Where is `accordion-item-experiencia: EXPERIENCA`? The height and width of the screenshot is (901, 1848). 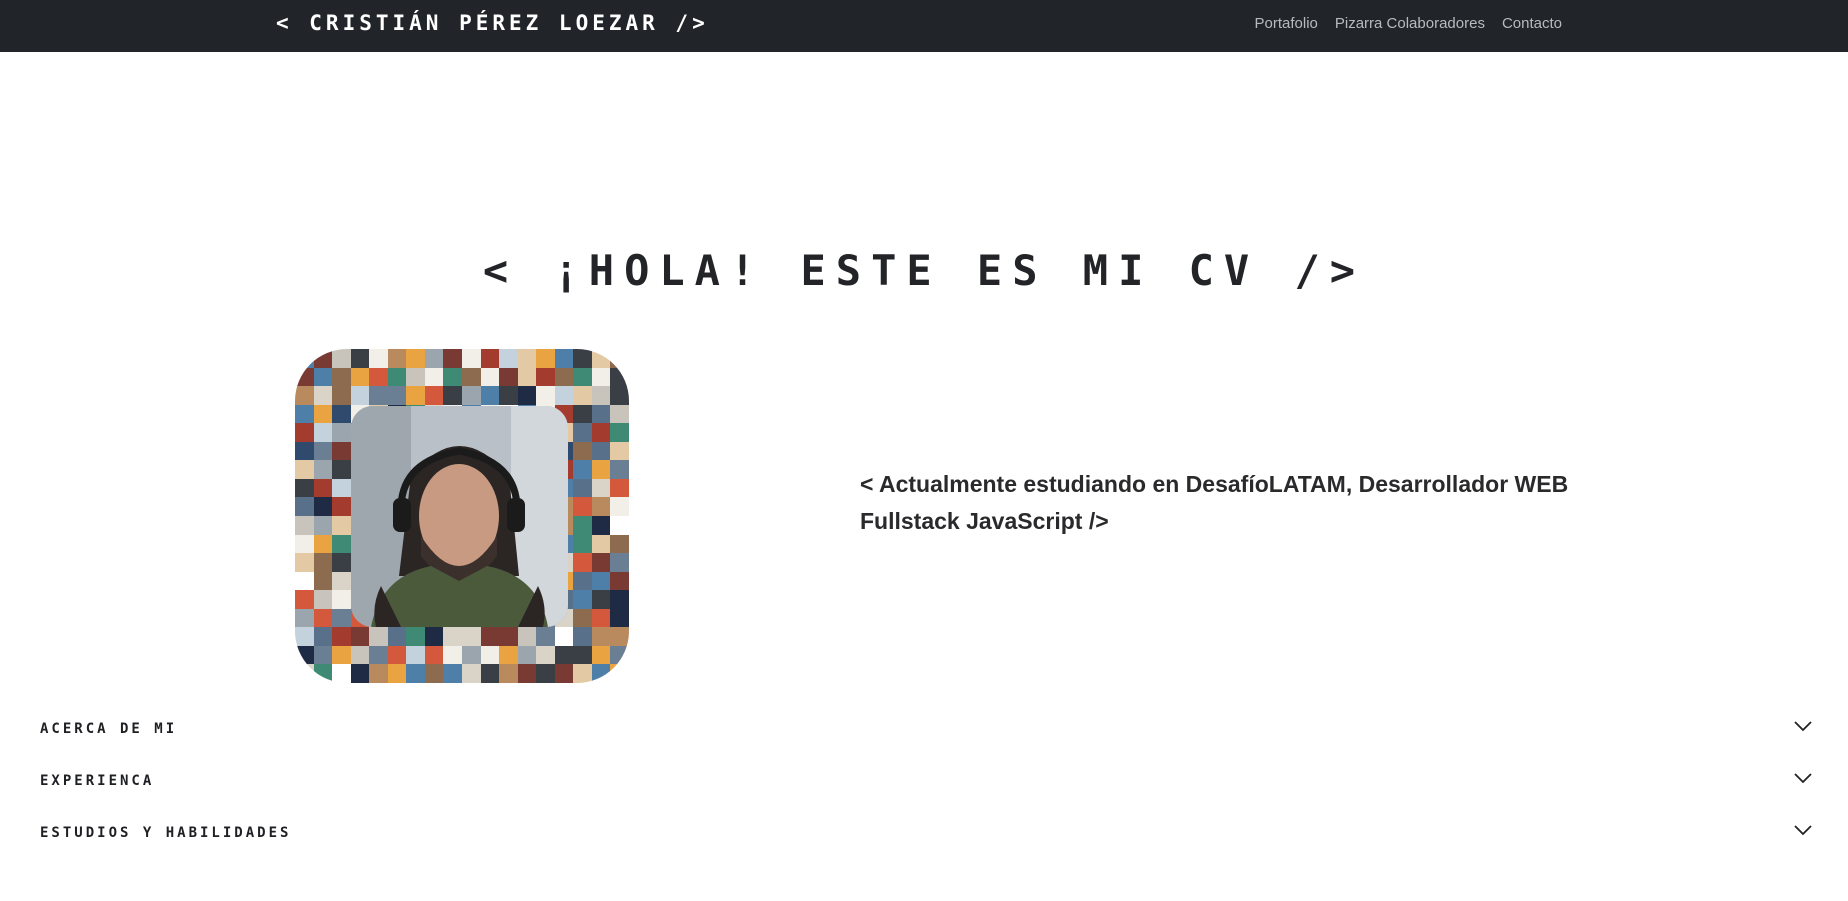
accordion-item-experiencia: EXPERIENCA is located at coordinates (926, 782).